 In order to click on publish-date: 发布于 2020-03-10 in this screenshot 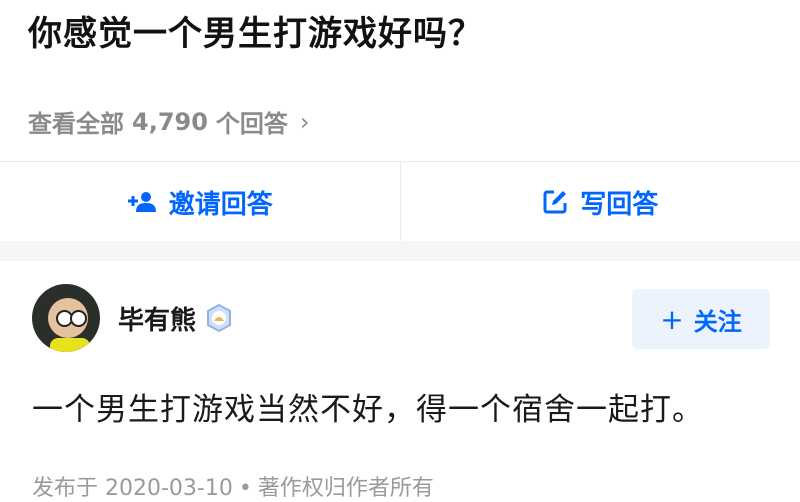, I will do `click(132, 488)`.